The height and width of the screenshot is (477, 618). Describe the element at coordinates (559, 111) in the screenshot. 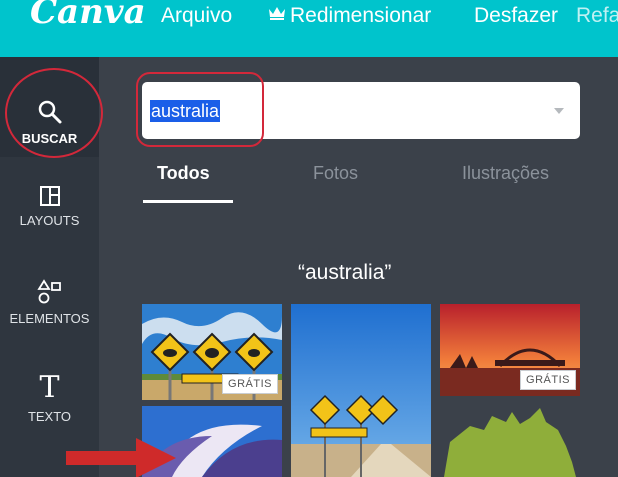

I see `chevron-down-icon` at that location.